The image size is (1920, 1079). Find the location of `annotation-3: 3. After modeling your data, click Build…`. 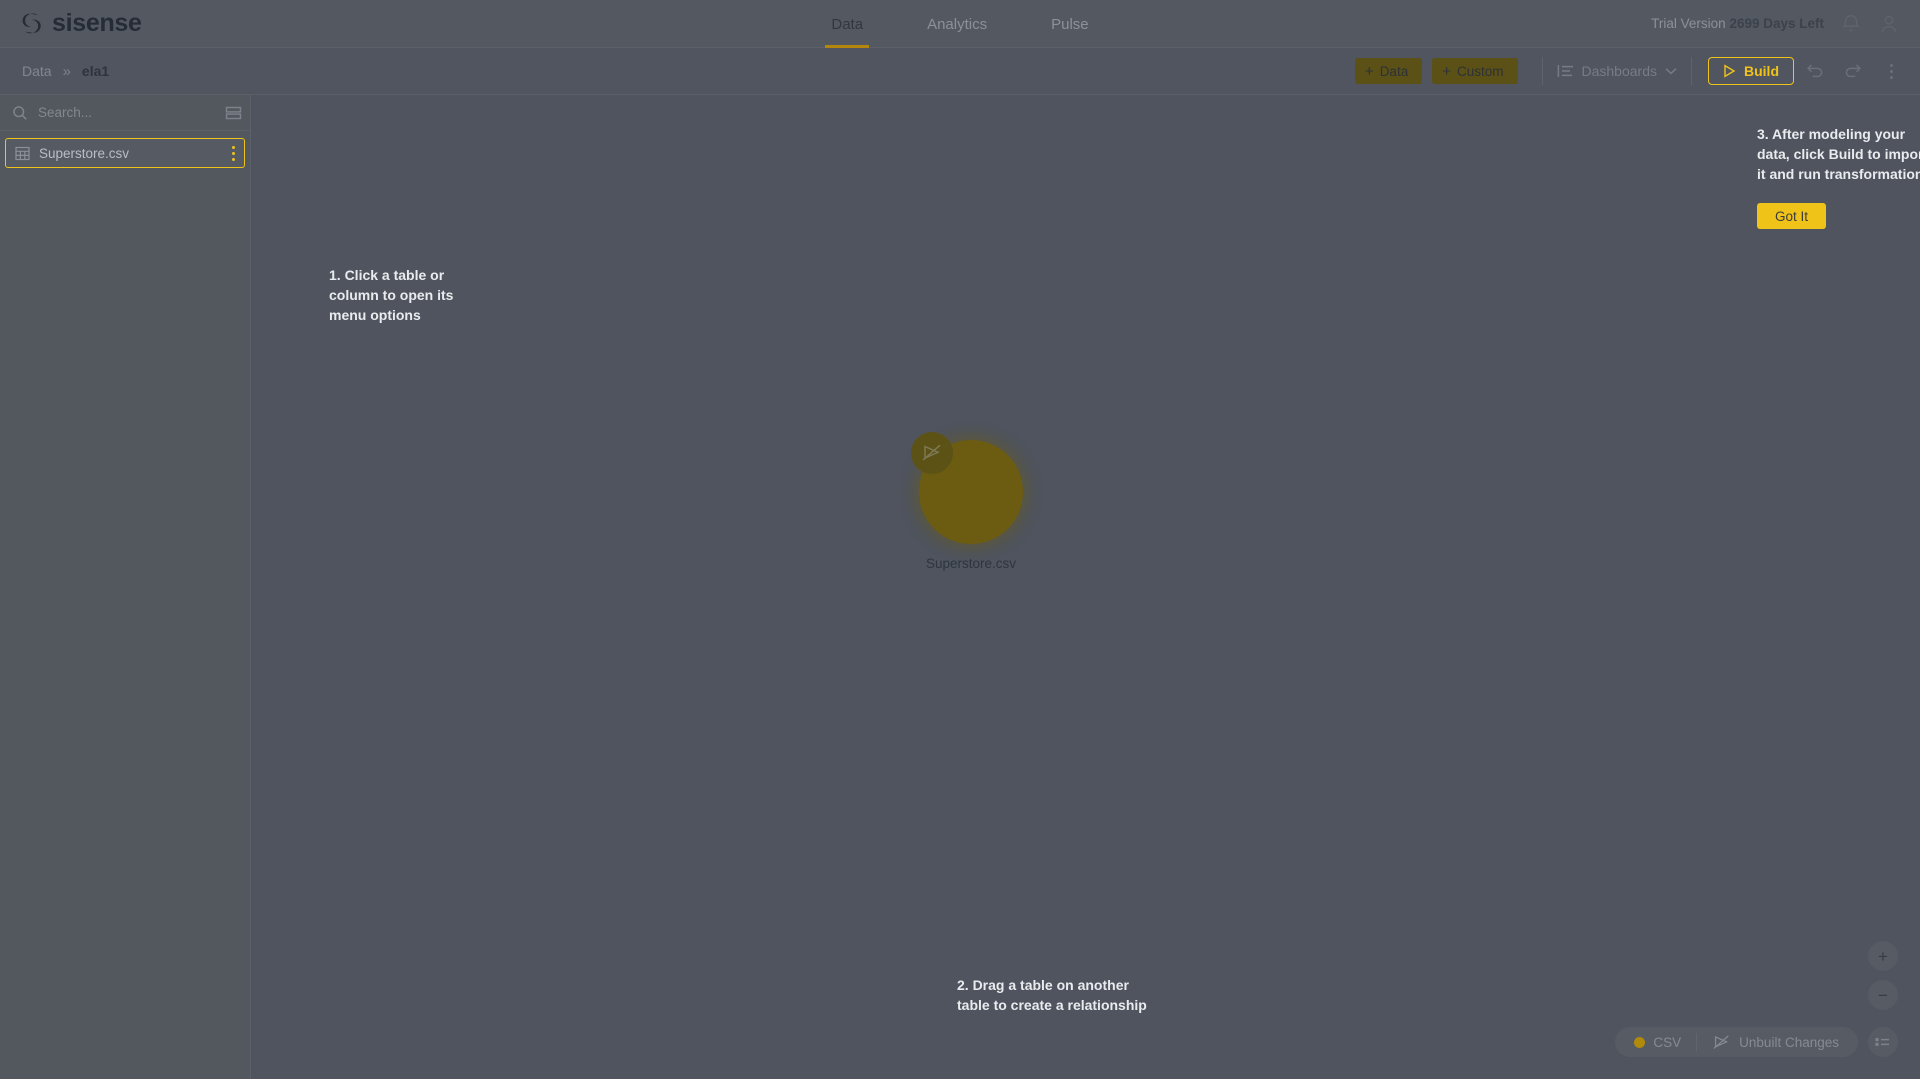

annotation-3: 3. After modeling your data, click Build… is located at coordinates (1838, 176).